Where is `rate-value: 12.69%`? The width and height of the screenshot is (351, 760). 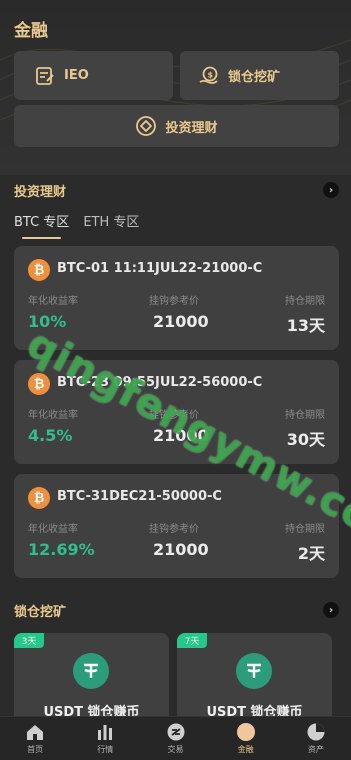 rate-value: 12.69% is located at coordinates (61, 549).